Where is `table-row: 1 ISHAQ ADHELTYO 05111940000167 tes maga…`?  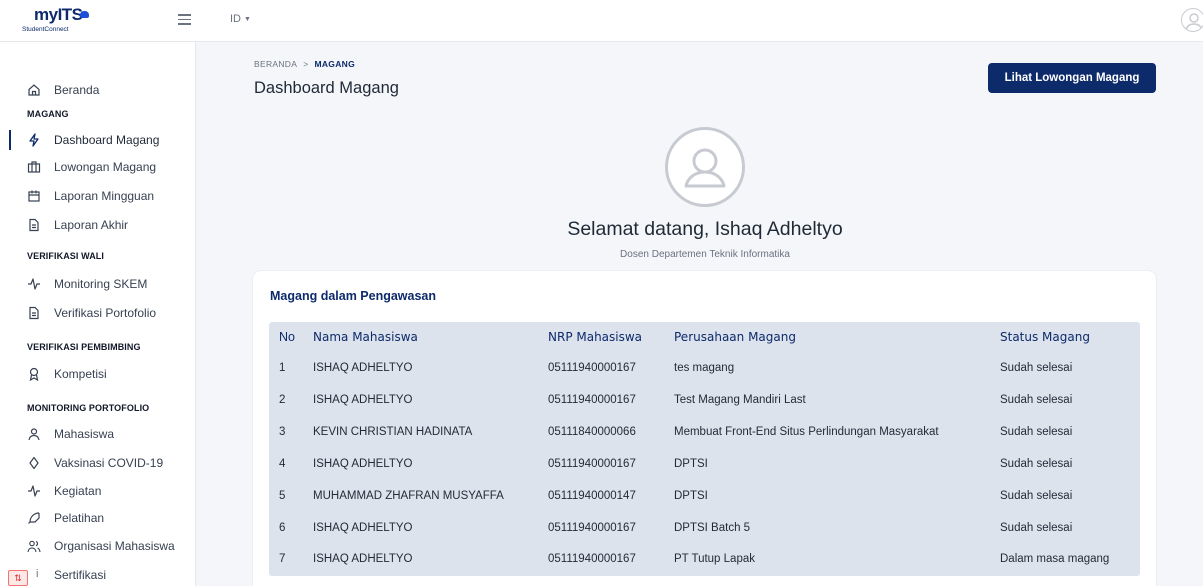
table-row: 1 ISHAQ ADHELTYO 05111940000167 tes maga… is located at coordinates (704, 369).